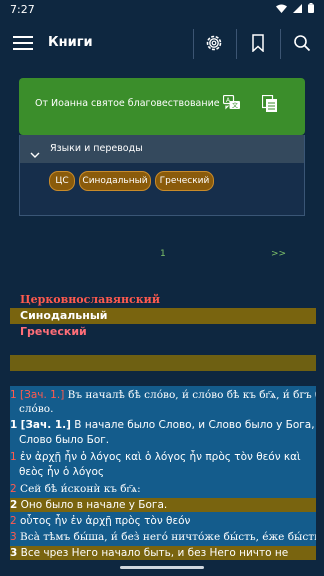 This screenshot has width=324, height=576. I want to click on verse-line: 2 οὗτος ἦν ἐν ἀρχῇ πρὸς τὸν θεόν, so click(163, 521).